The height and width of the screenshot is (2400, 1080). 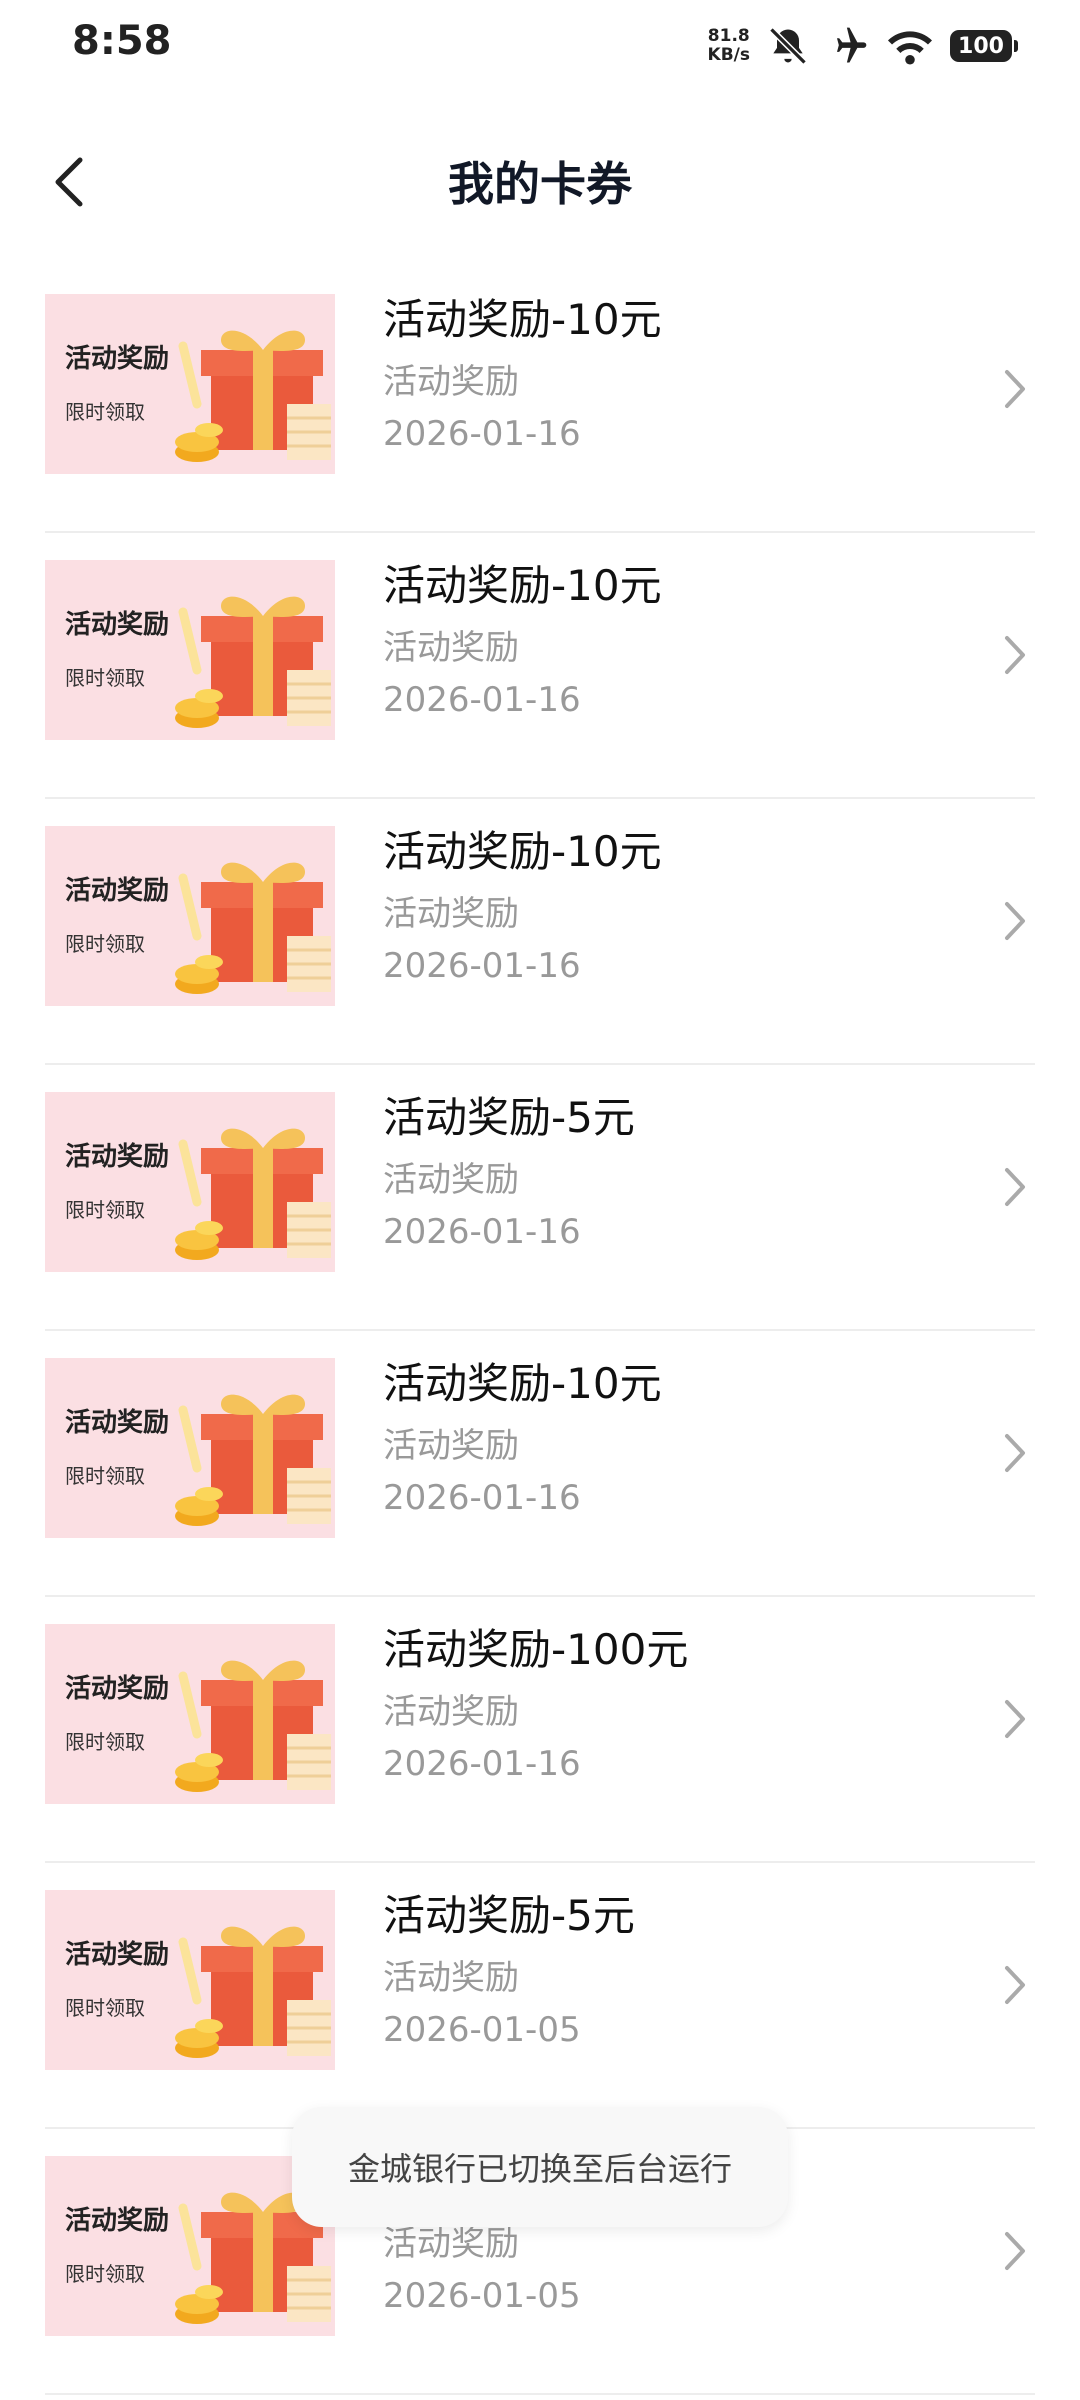 I want to click on status-bar: 8:58 81.8 KB/s 100, so click(x=540, y=46).